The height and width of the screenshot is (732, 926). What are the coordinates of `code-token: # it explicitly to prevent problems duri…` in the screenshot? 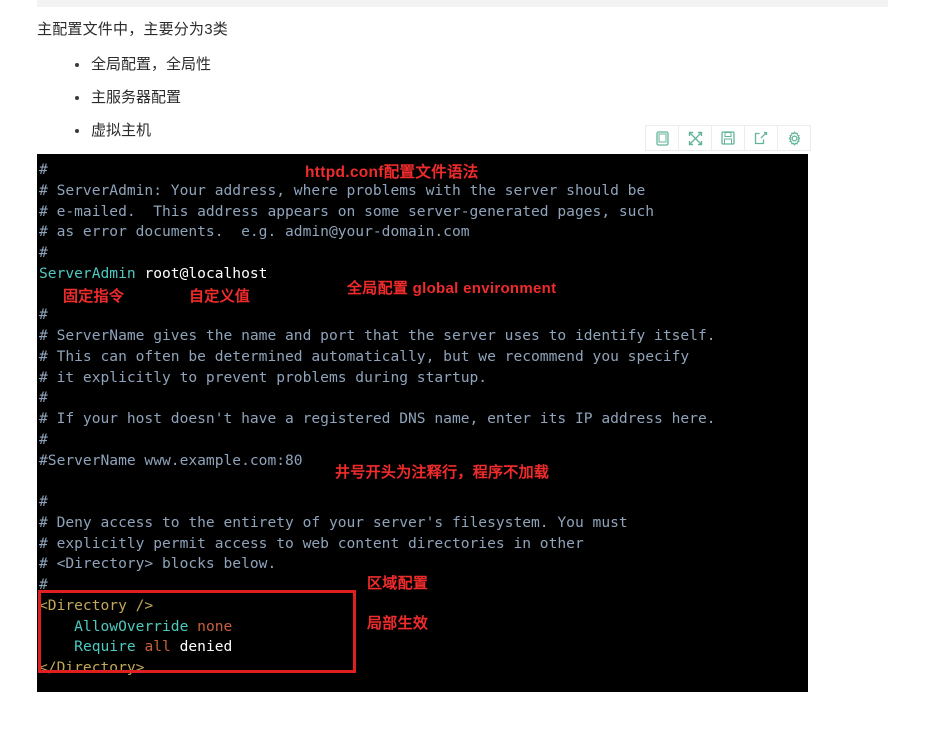 It's located at (263, 377).